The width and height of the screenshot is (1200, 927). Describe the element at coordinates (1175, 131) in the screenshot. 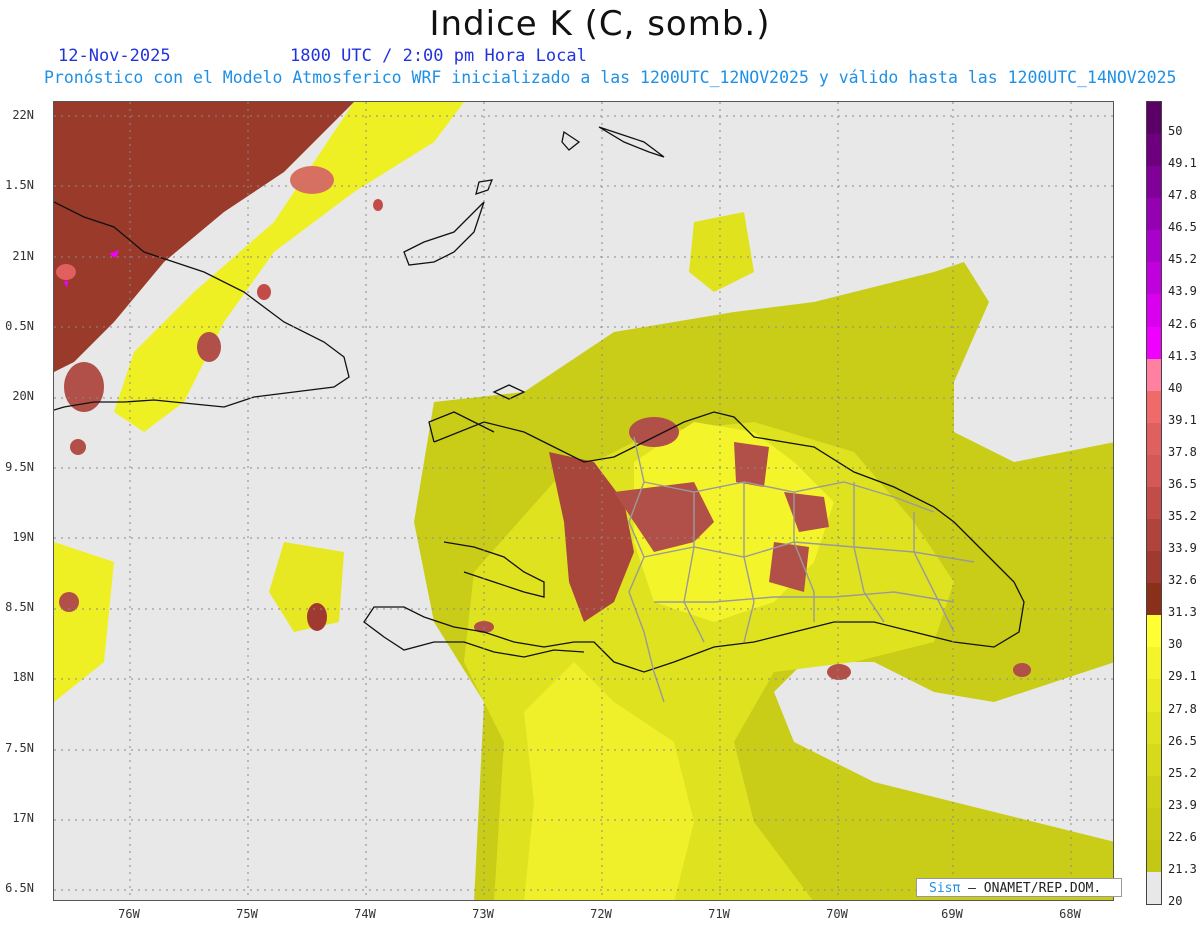

I see `colorbar-label: 50` at that location.